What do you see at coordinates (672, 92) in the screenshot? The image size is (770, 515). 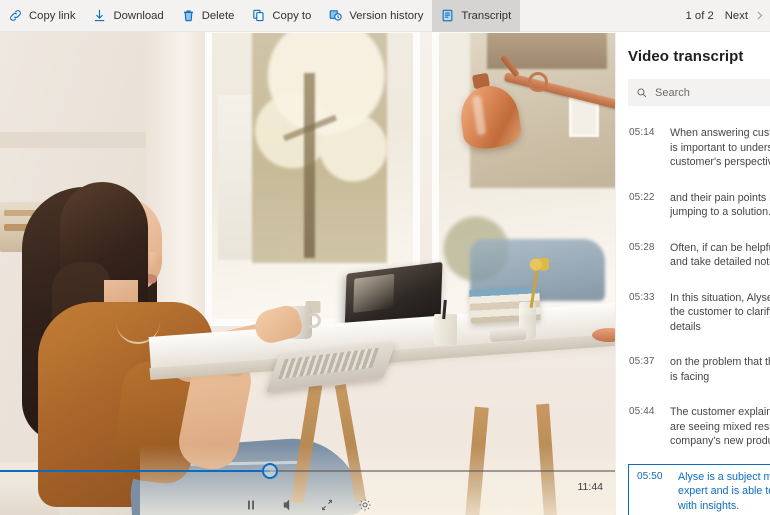 I see `search-placeholder: Search` at bounding box center [672, 92].